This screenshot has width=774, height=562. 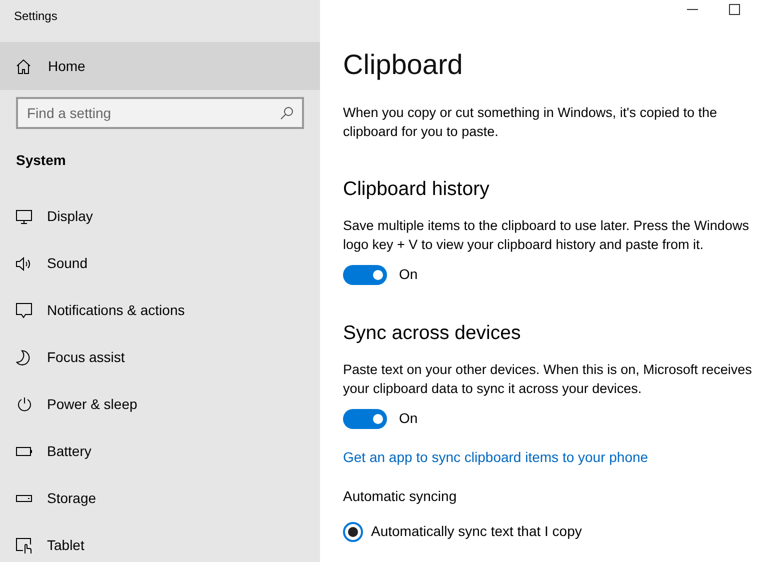 I want to click on nav-item: Display, so click(x=160, y=216).